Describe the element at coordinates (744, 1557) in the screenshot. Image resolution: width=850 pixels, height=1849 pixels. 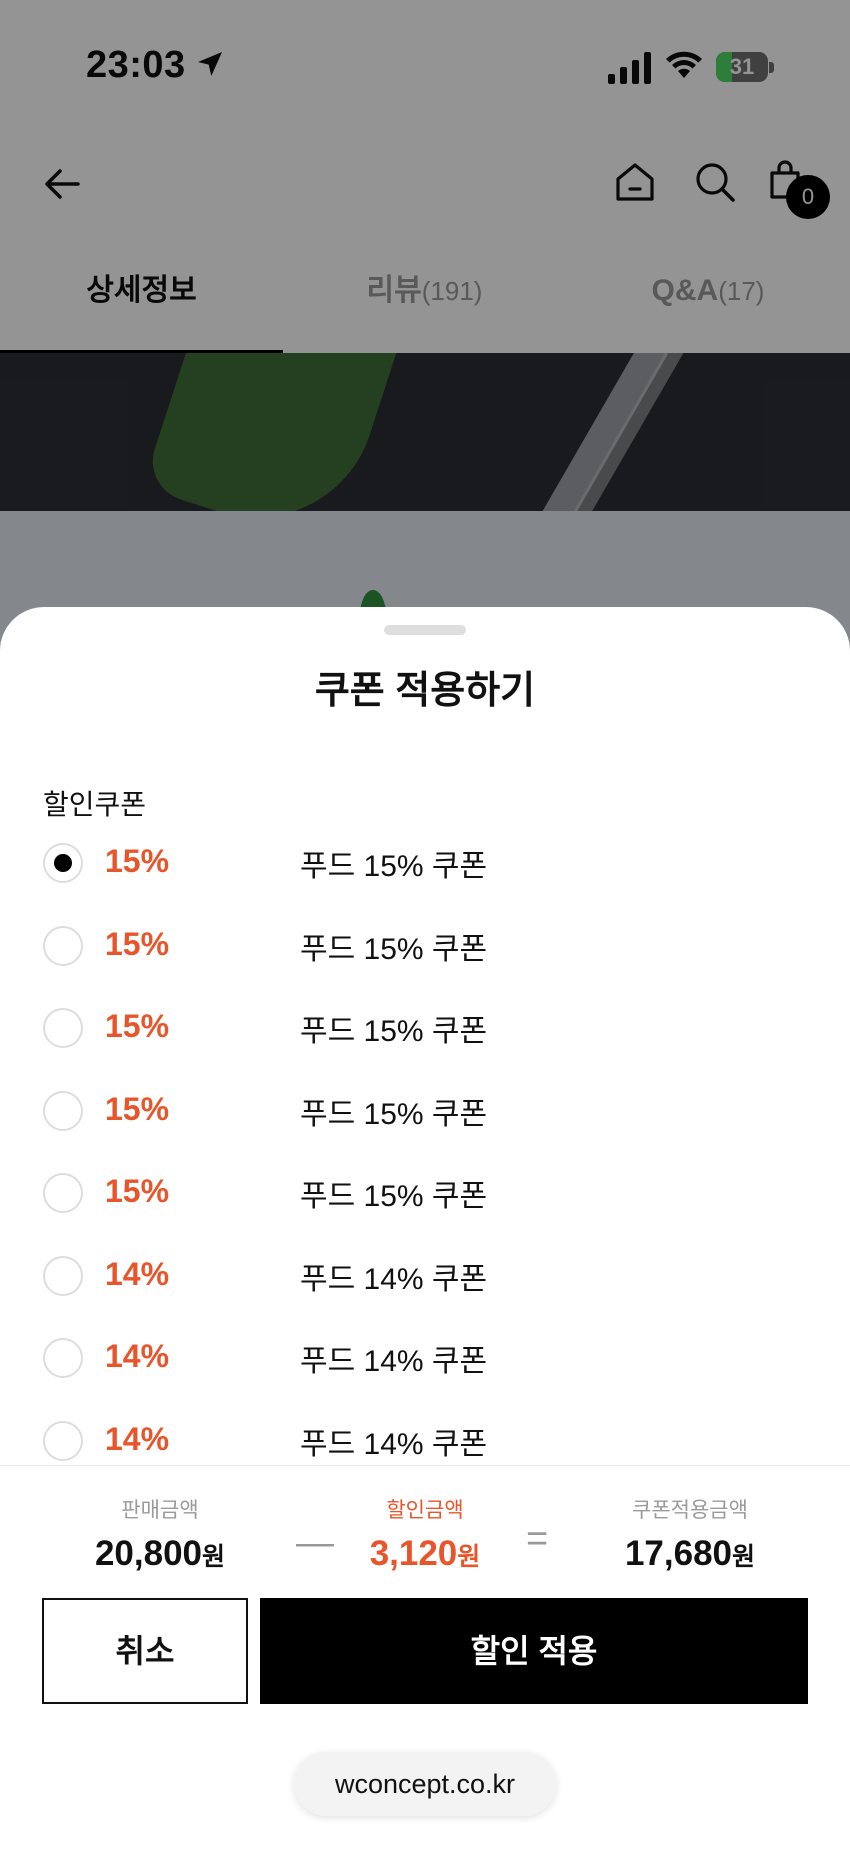
I see `final-amount-unit: 원` at that location.